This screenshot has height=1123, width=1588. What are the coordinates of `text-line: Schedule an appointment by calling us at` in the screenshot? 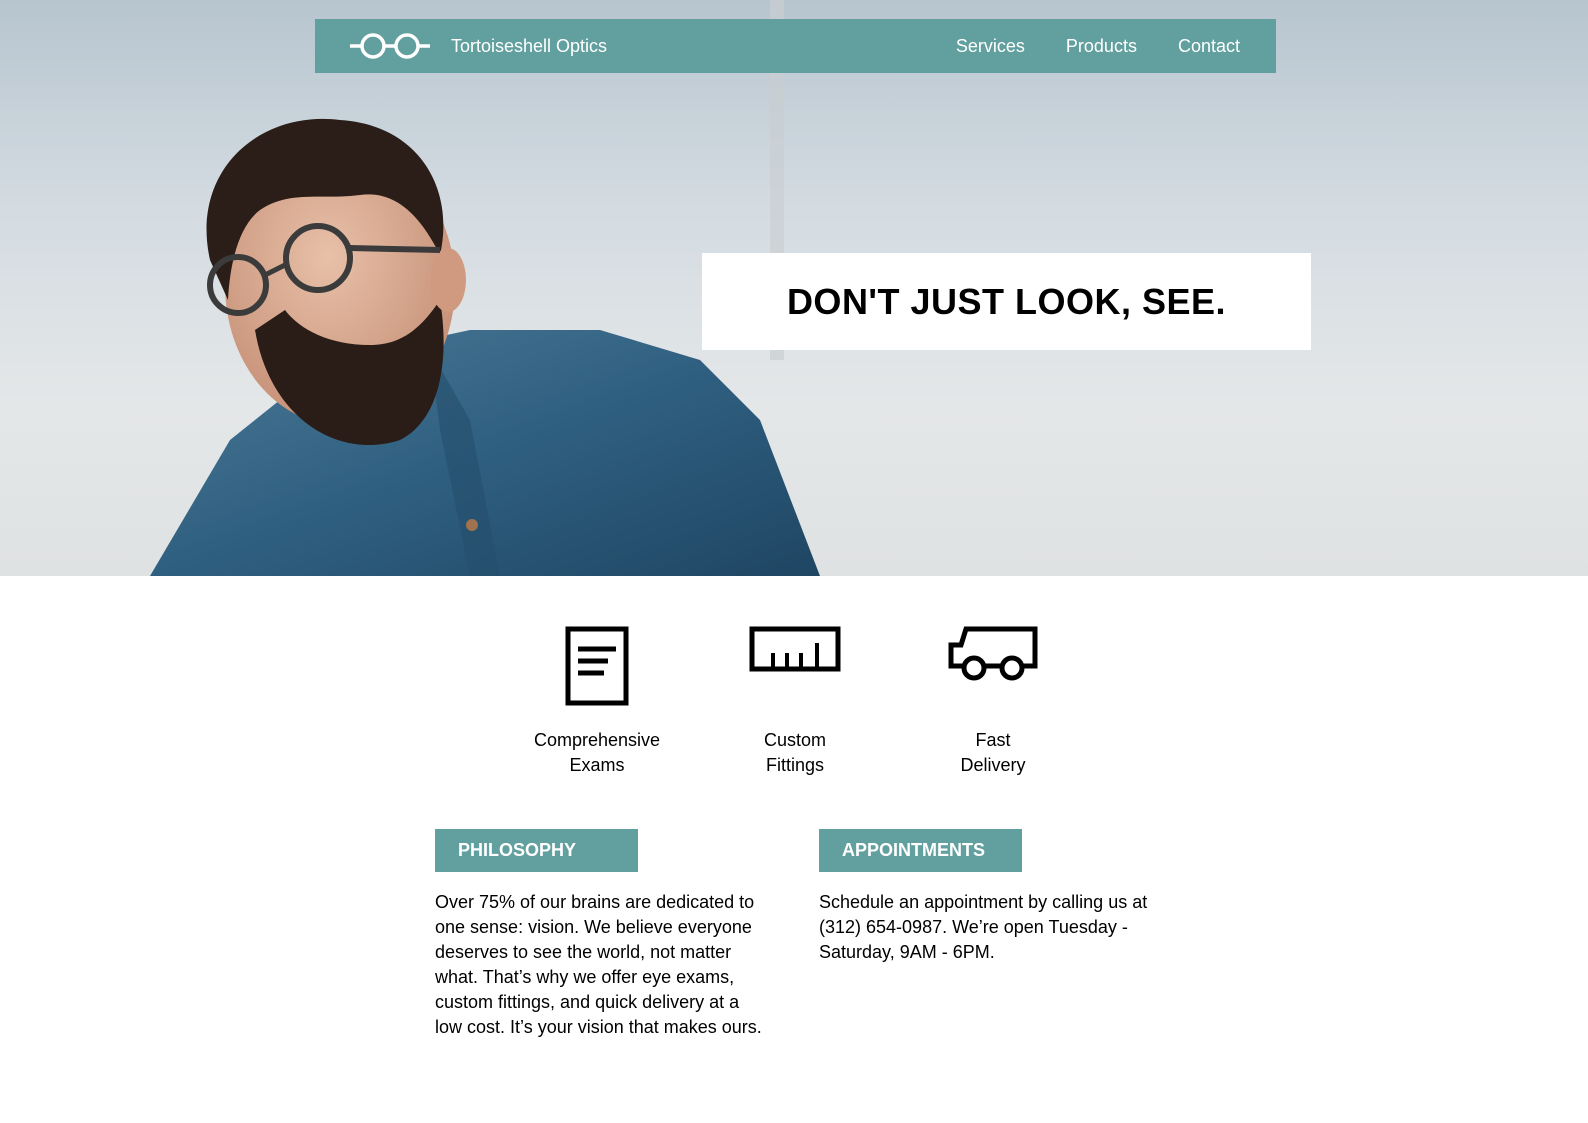 It's located at (983, 902).